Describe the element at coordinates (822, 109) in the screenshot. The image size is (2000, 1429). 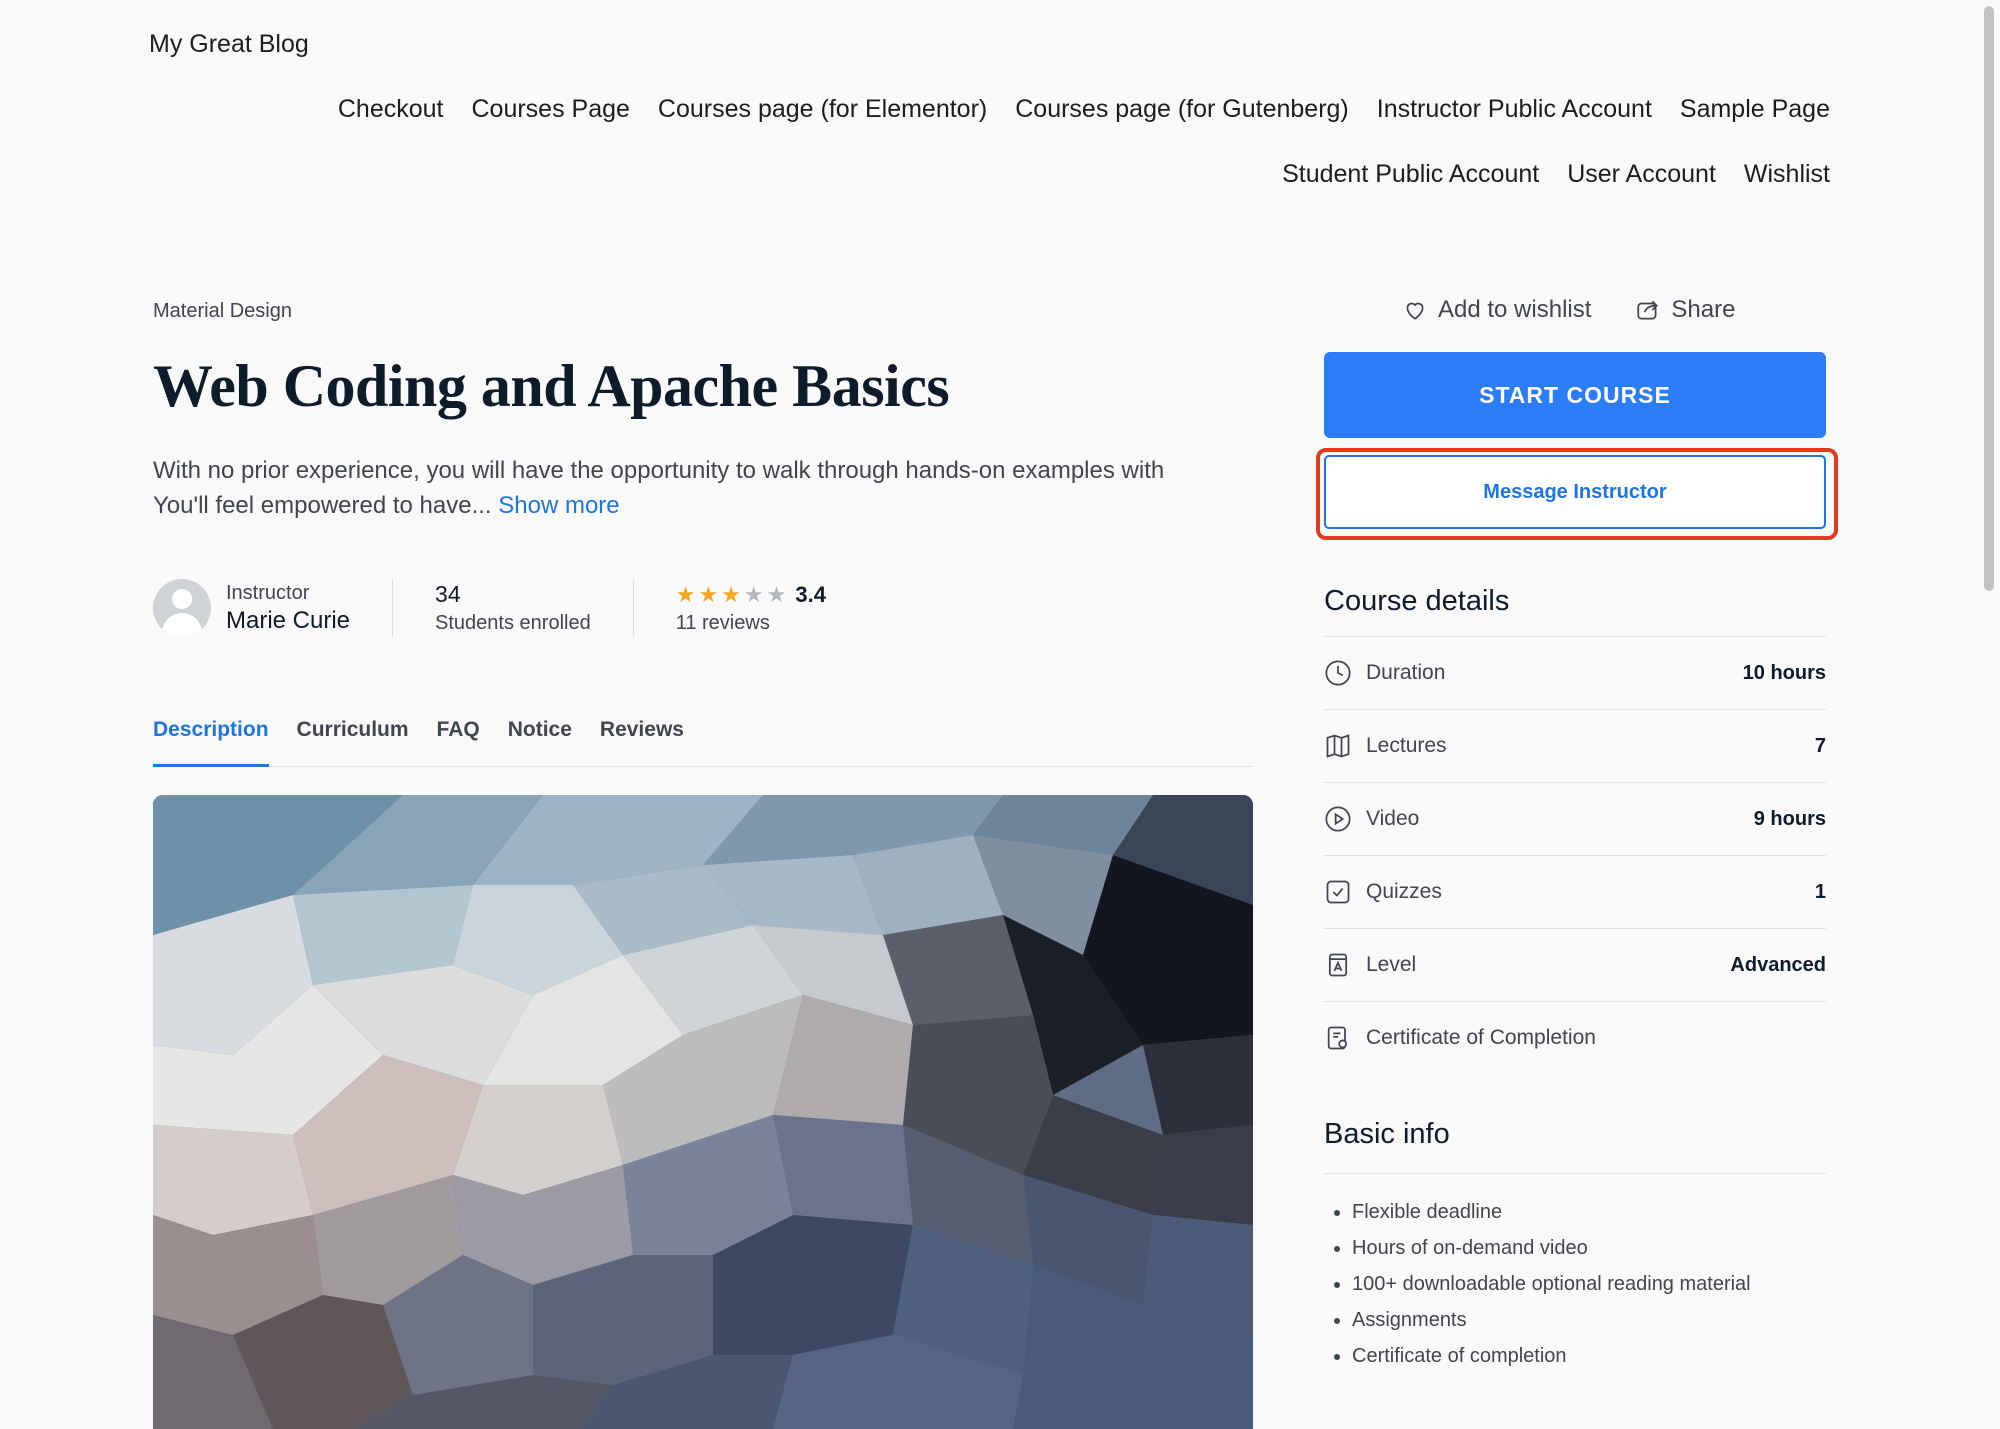
I see `nav-courses-elementor: Courses page (for Elementor)` at that location.